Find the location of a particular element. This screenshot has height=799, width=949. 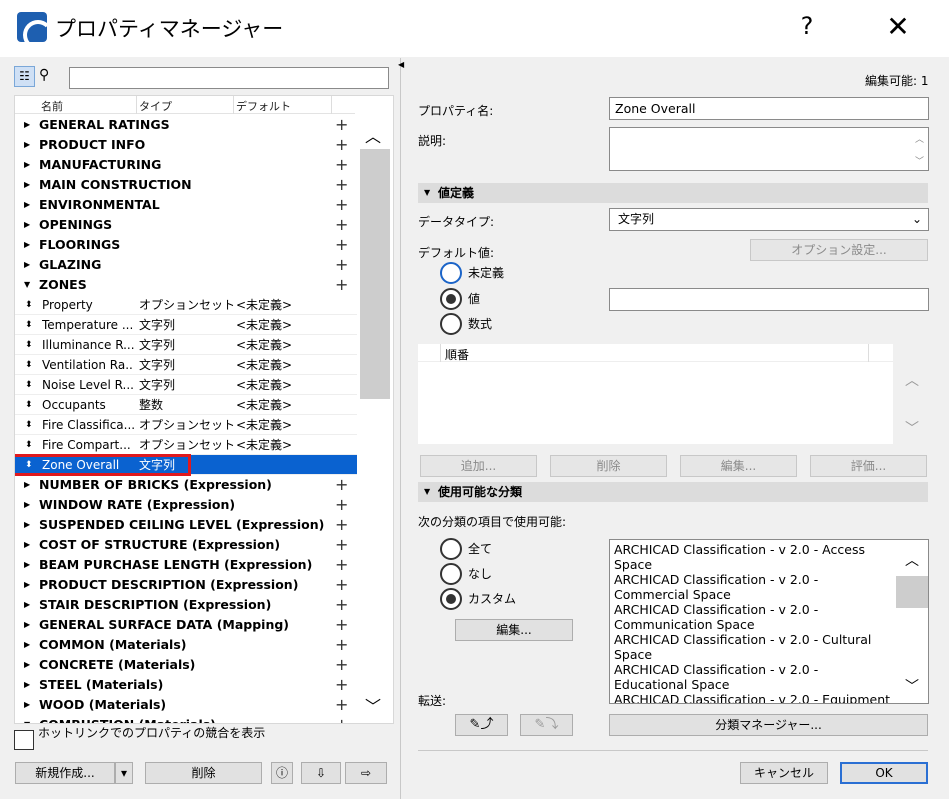

group-row: ▶ STAIR DESCRIPTION (Expression) + is located at coordinates (186, 605).